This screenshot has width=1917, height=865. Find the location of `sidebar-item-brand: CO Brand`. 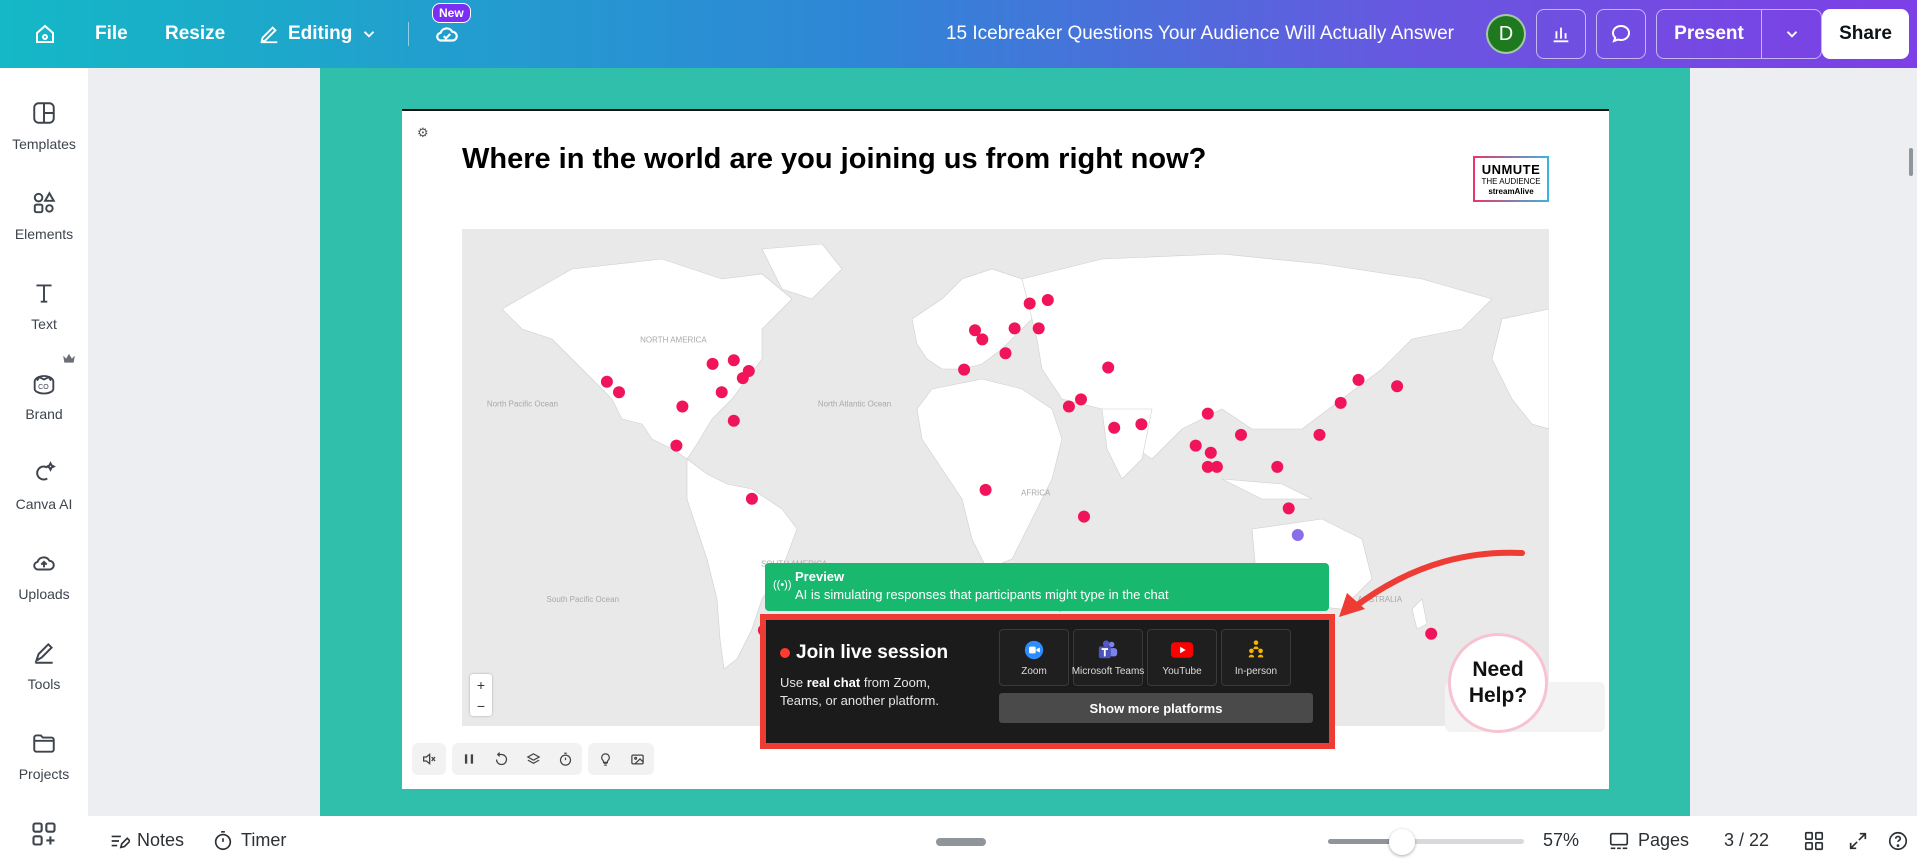

sidebar-item-brand: CO Brand is located at coordinates (44, 396).